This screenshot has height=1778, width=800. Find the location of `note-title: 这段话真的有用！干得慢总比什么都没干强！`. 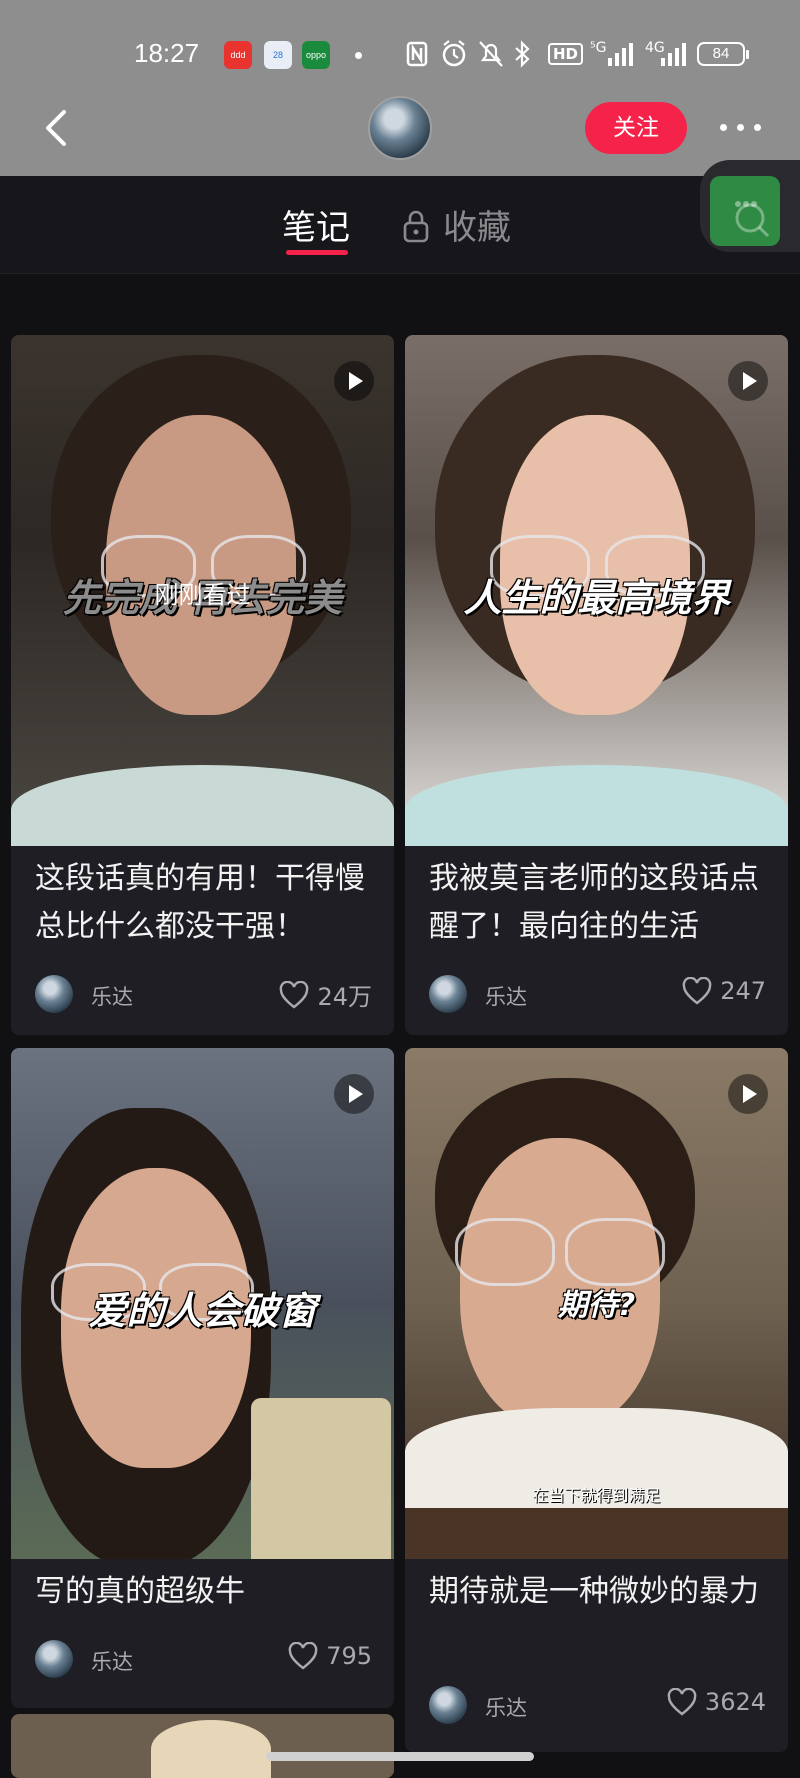

note-title: 这段话真的有用！干得慢总比什么都没干强！ is located at coordinates (200, 902).